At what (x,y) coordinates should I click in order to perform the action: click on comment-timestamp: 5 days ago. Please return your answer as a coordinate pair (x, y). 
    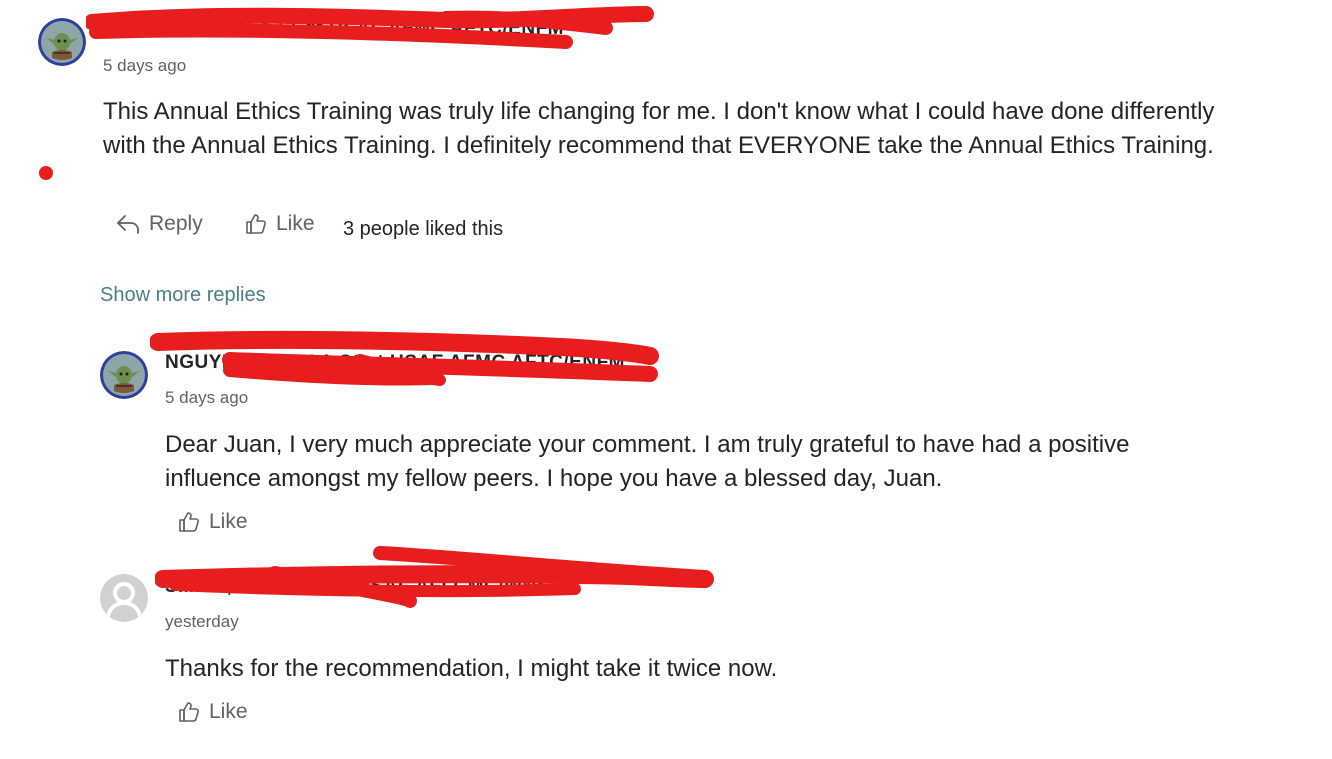
    Looking at the image, I should click on (145, 65).